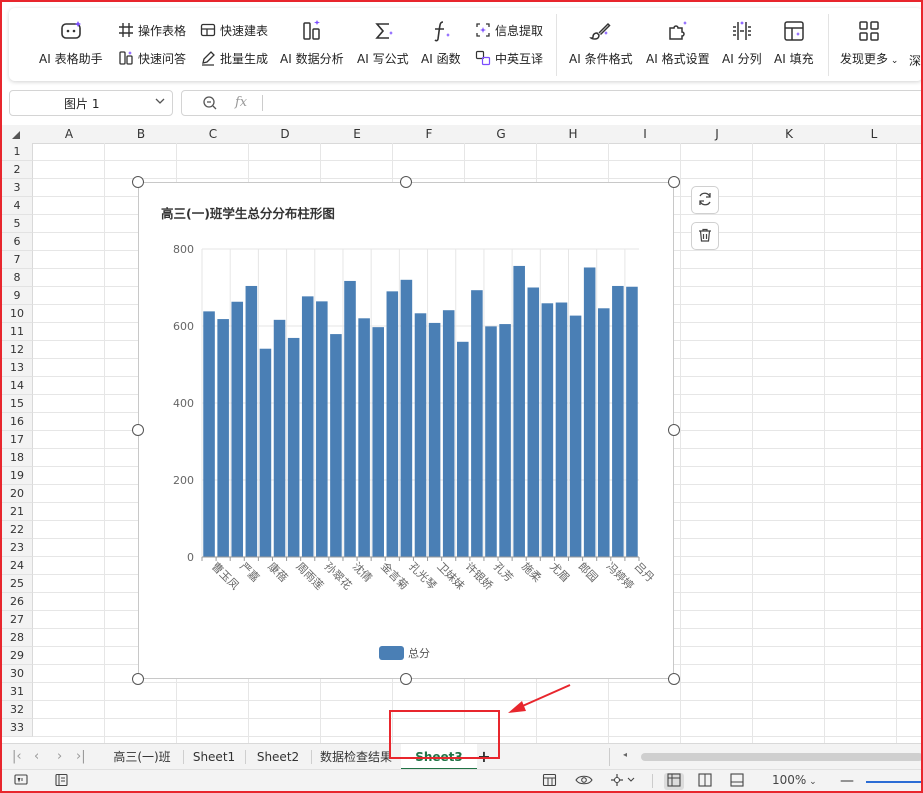 Image resolution: width=923 pixels, height=793 pixels. I want to click on zoom-level: 100% ⌄, so click(794, 780).